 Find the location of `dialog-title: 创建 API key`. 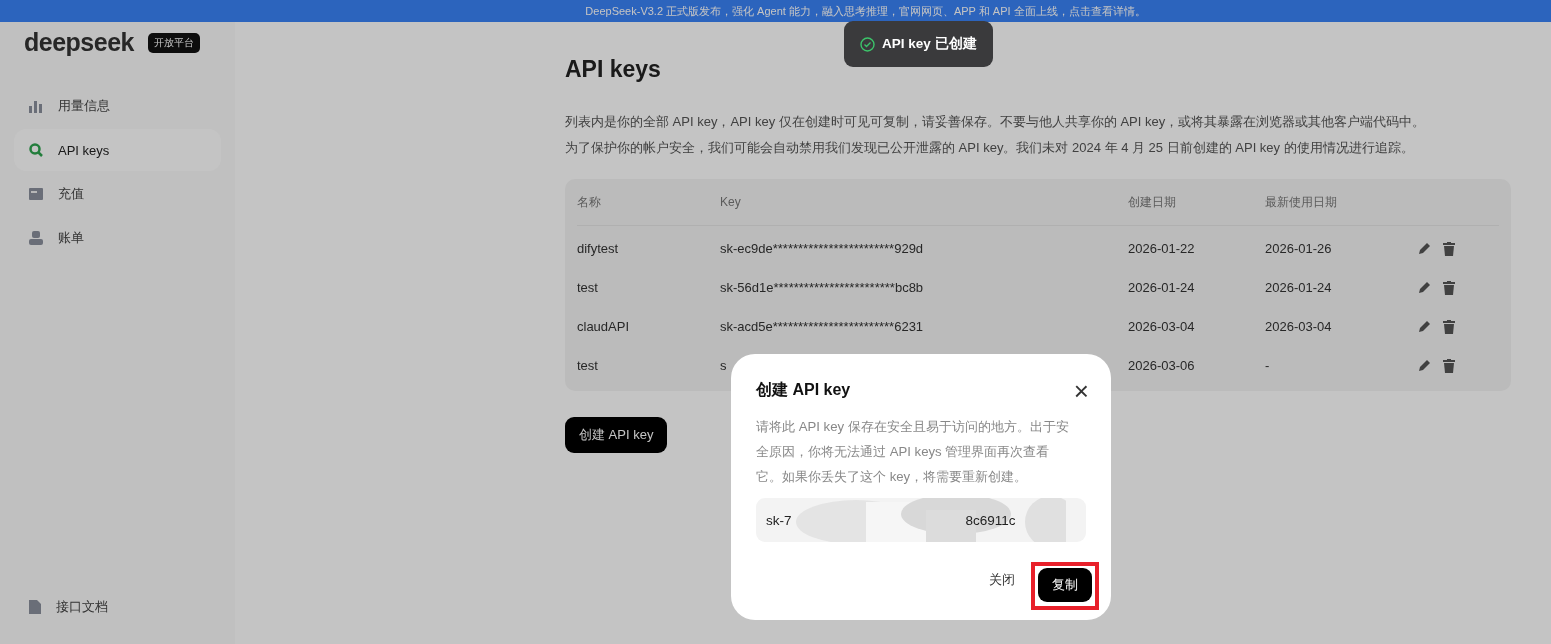

dialog-title: 创建 API key is located at coordinates (803, 390).